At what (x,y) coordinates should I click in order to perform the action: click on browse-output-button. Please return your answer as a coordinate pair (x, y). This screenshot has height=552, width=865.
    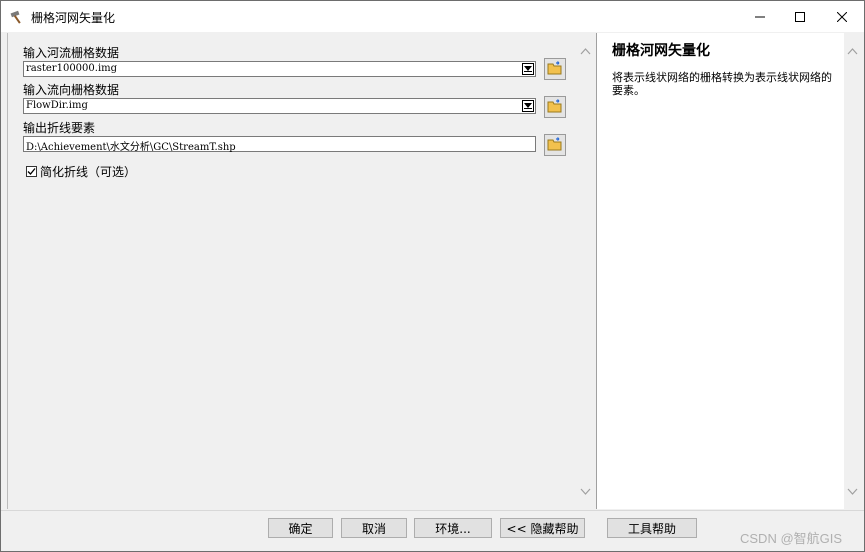
    Looking at the image, I should click on (555, 145).